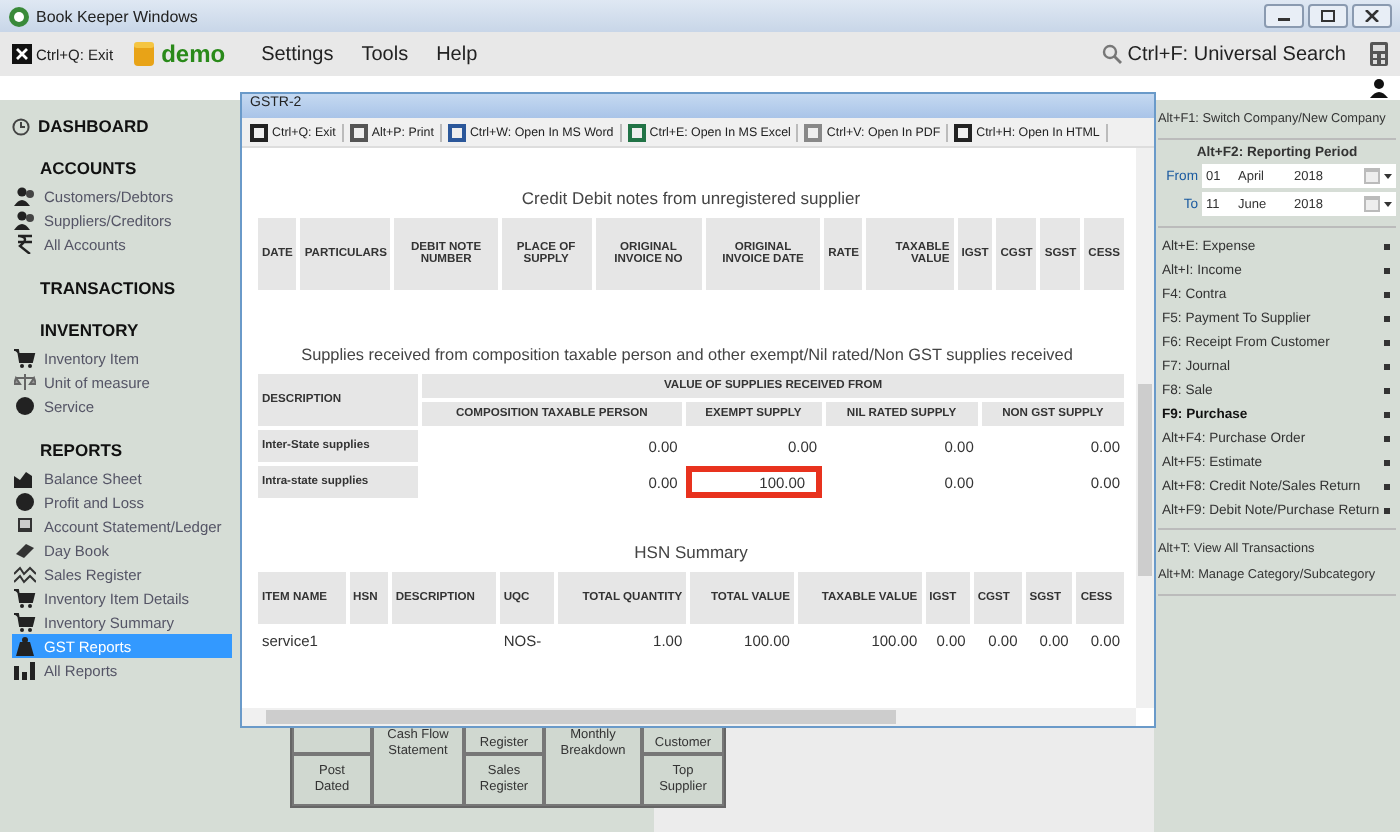 This screenshot has width=1400, height=832. I want to click on doc-icon, so click(25, 526).